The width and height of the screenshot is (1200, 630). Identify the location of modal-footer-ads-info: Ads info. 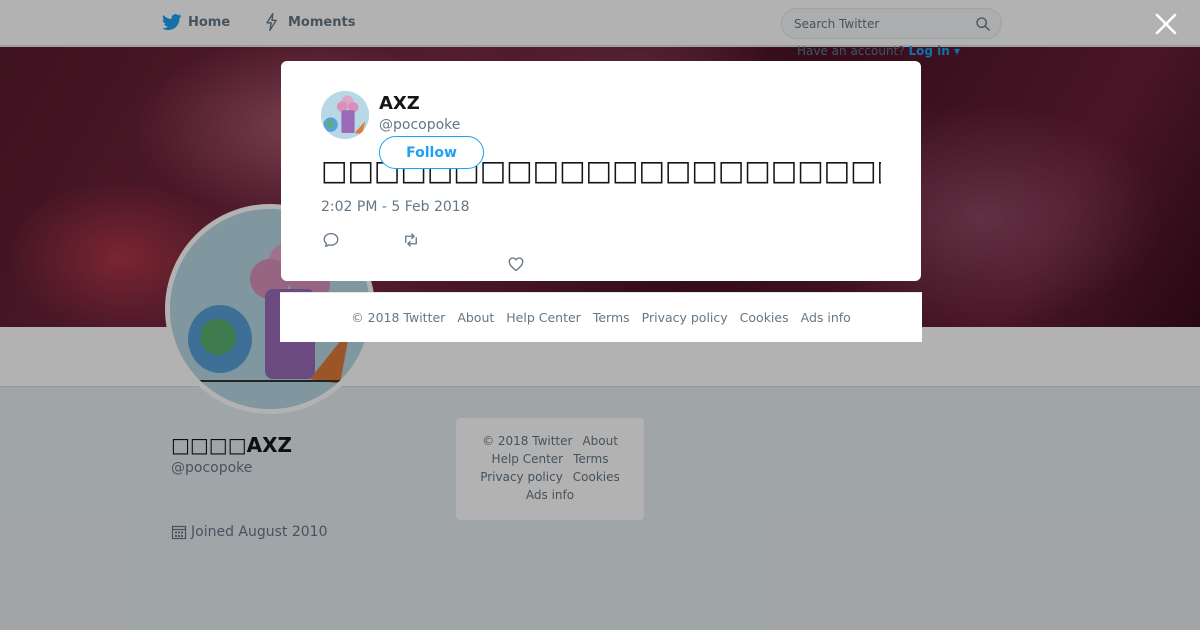
(826, 317).